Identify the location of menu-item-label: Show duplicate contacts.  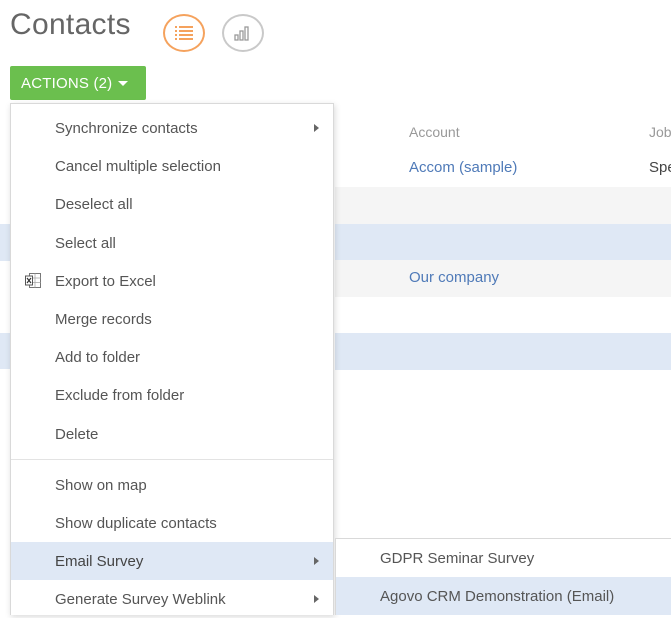
(136, 523).